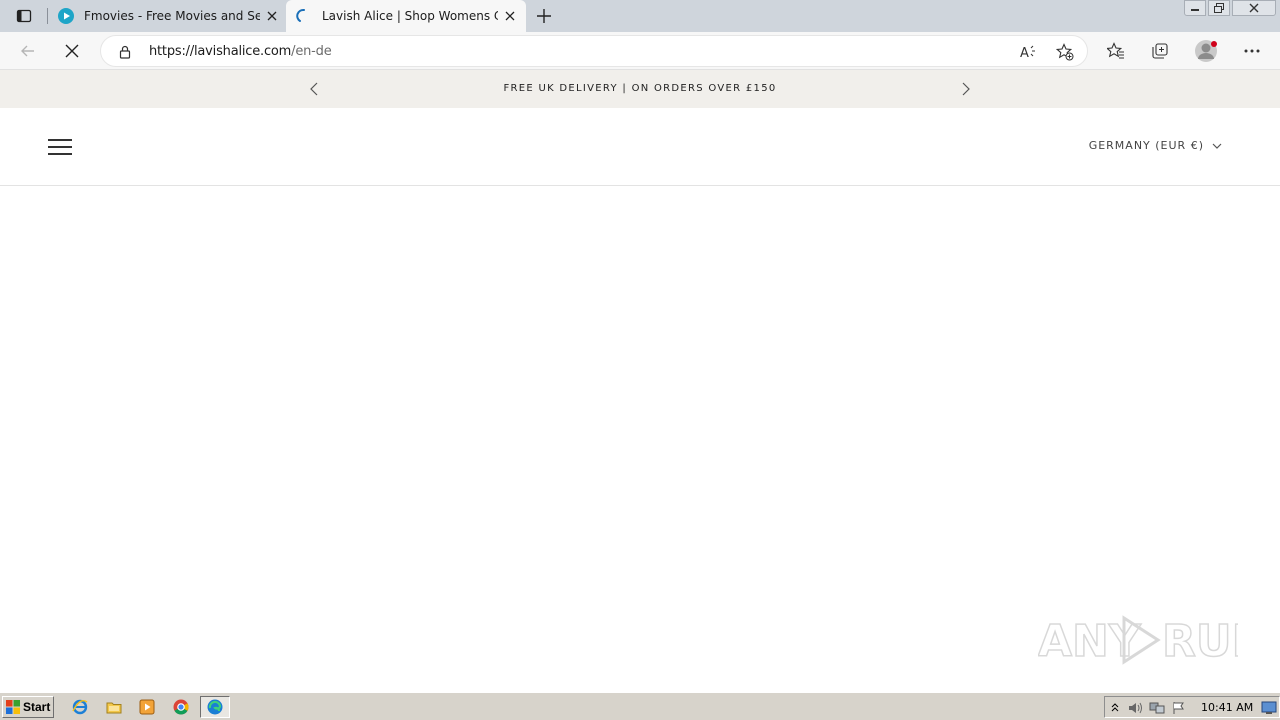 This screenshot has width=1280, height=720. Describe the element at coordinates (966, 89) in the screenshot. I see `announcement-next-icon` at that location.